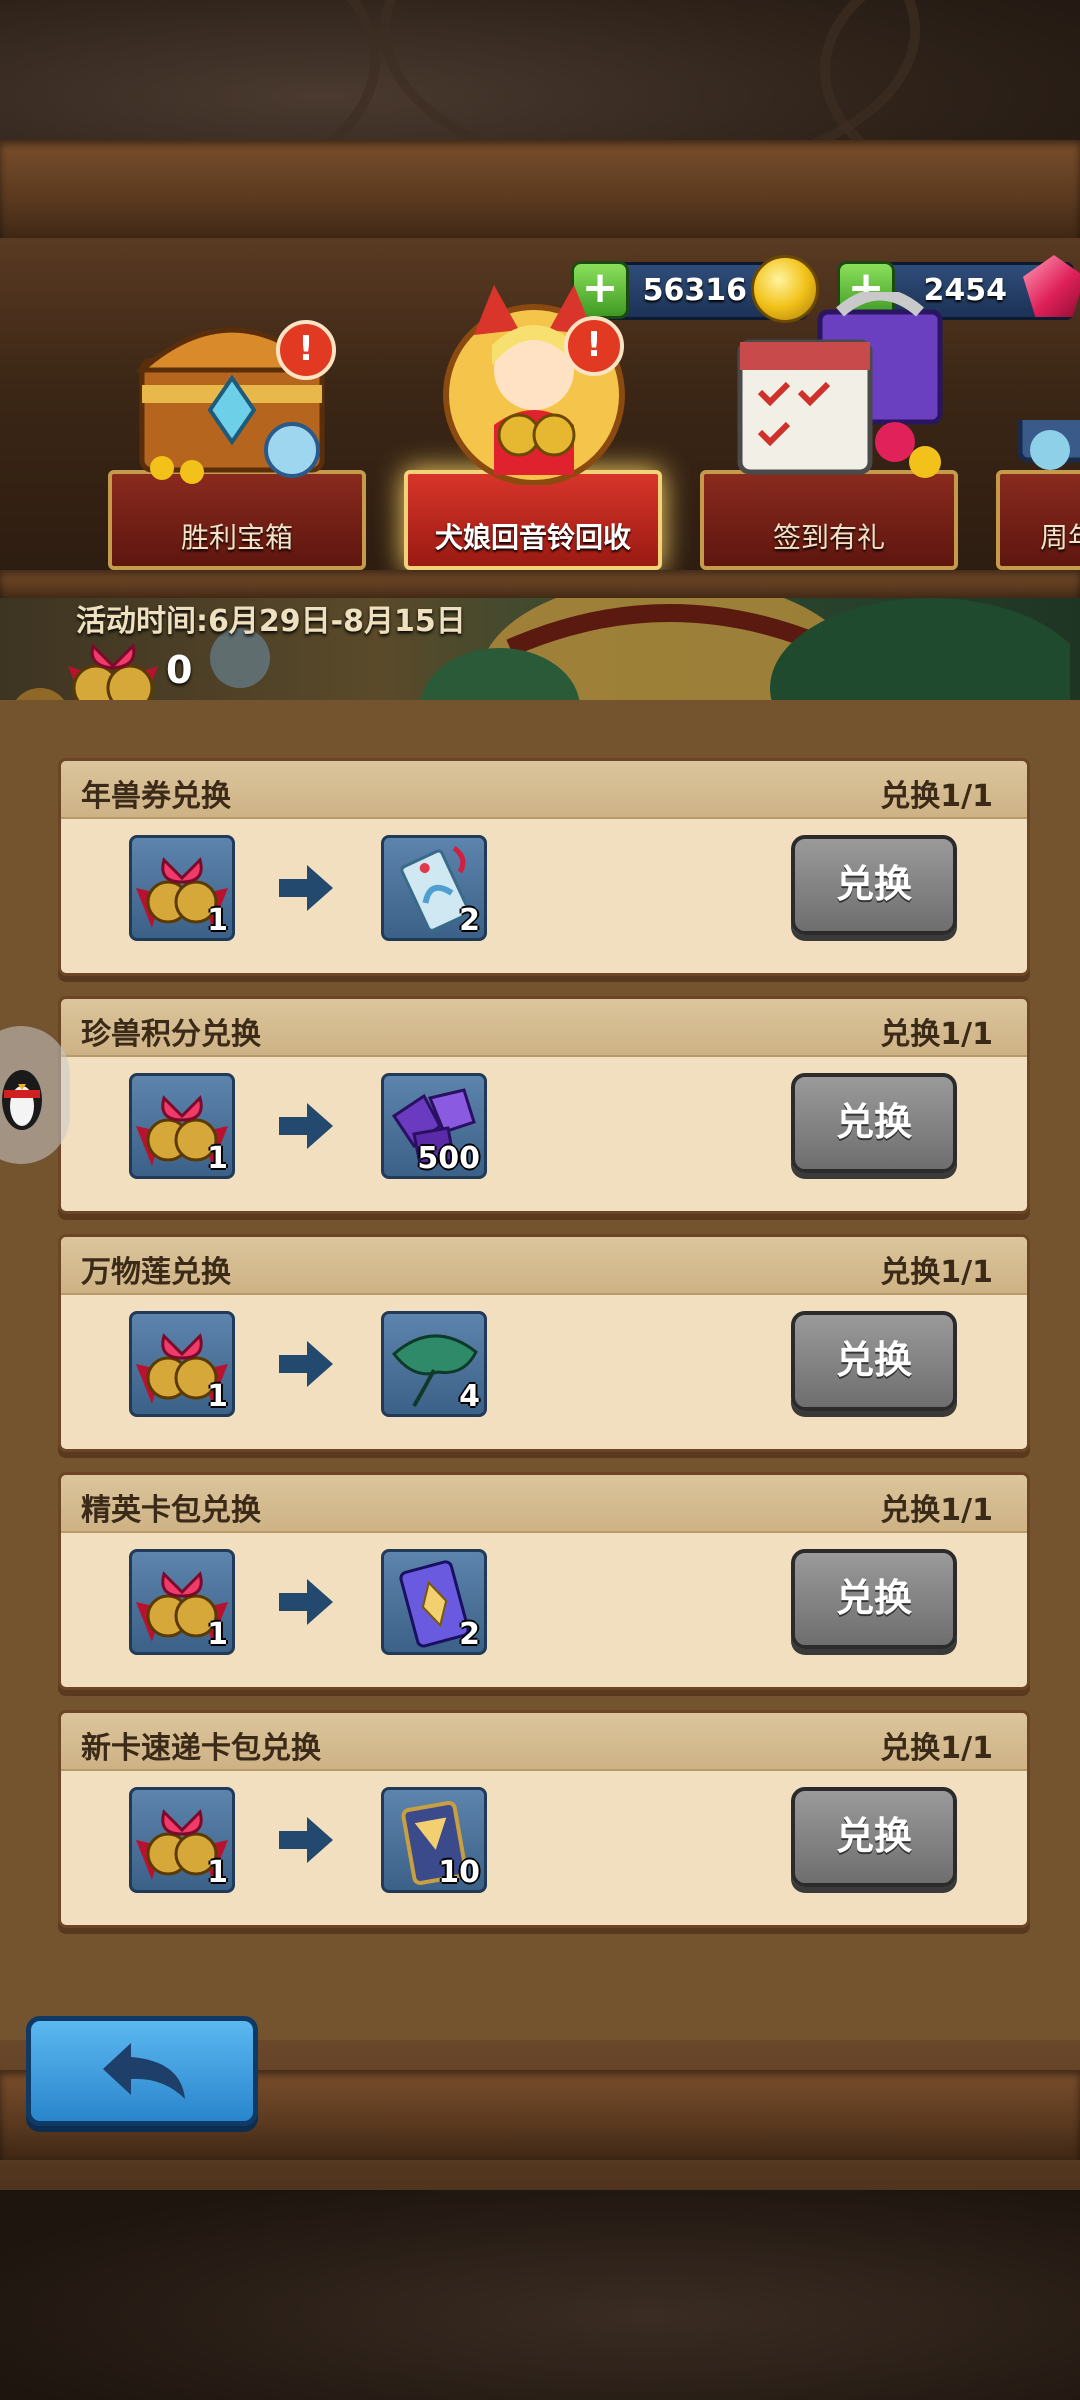 The width and height of the screenshot is (1080, 2400). I want to click on tab-victory-chest: ! 胜利宝箱, so click(237, 445).